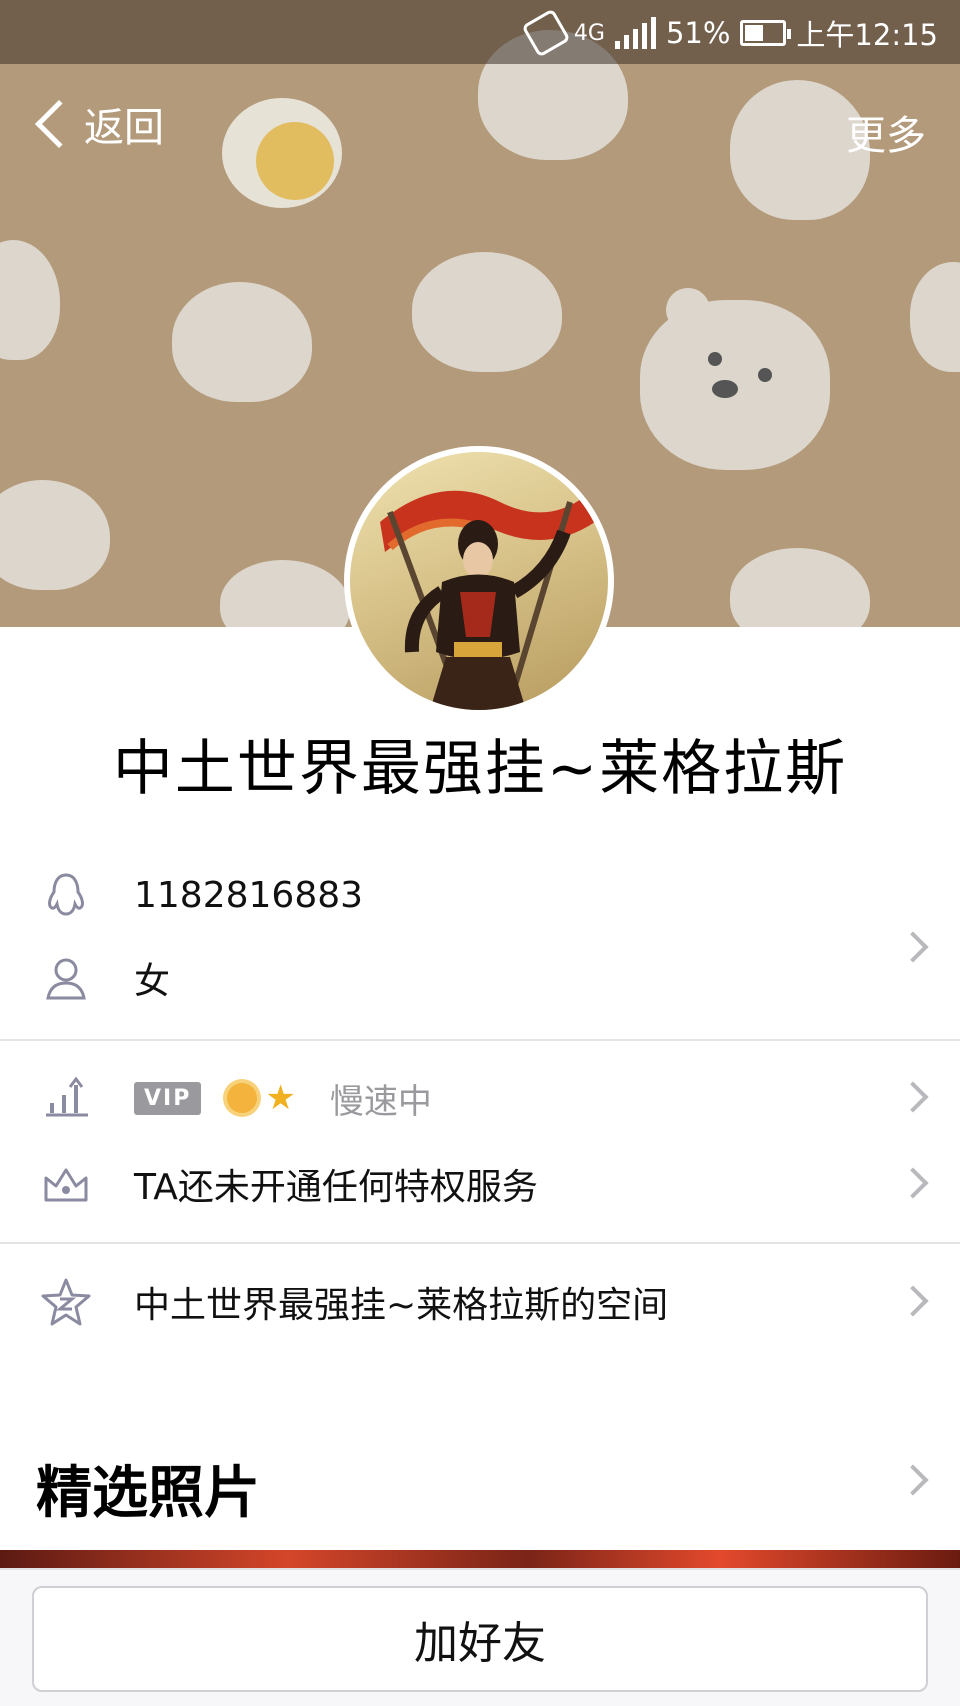  I want to click on battery-icon, so click(766, 33).